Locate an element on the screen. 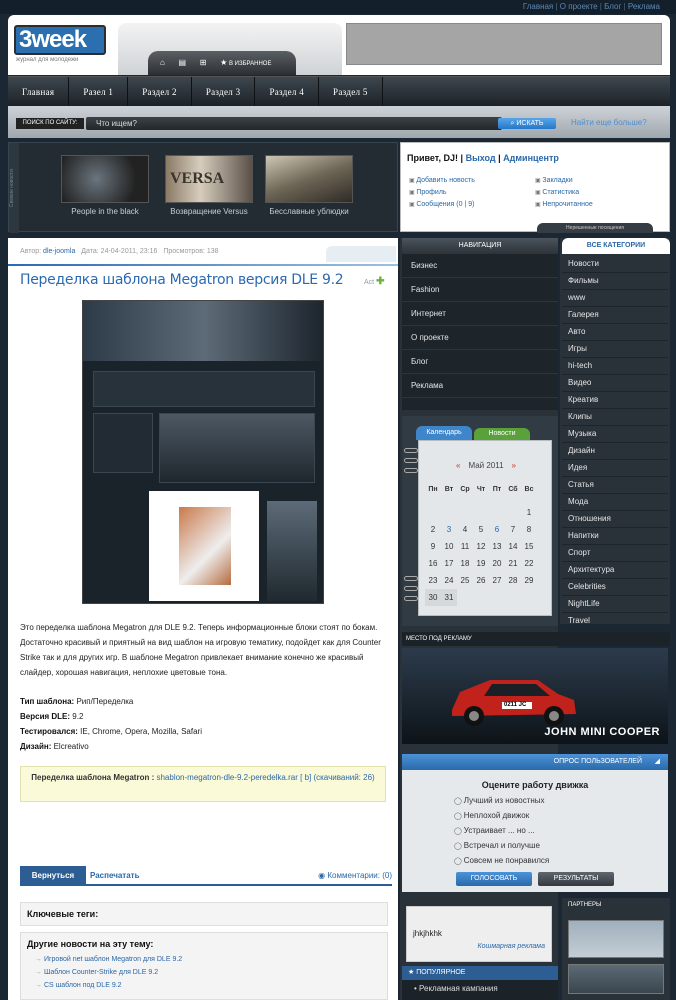 This screenshot has width=676, height=1000. author-link: dle-joomla is located at coordinates (59, 251).